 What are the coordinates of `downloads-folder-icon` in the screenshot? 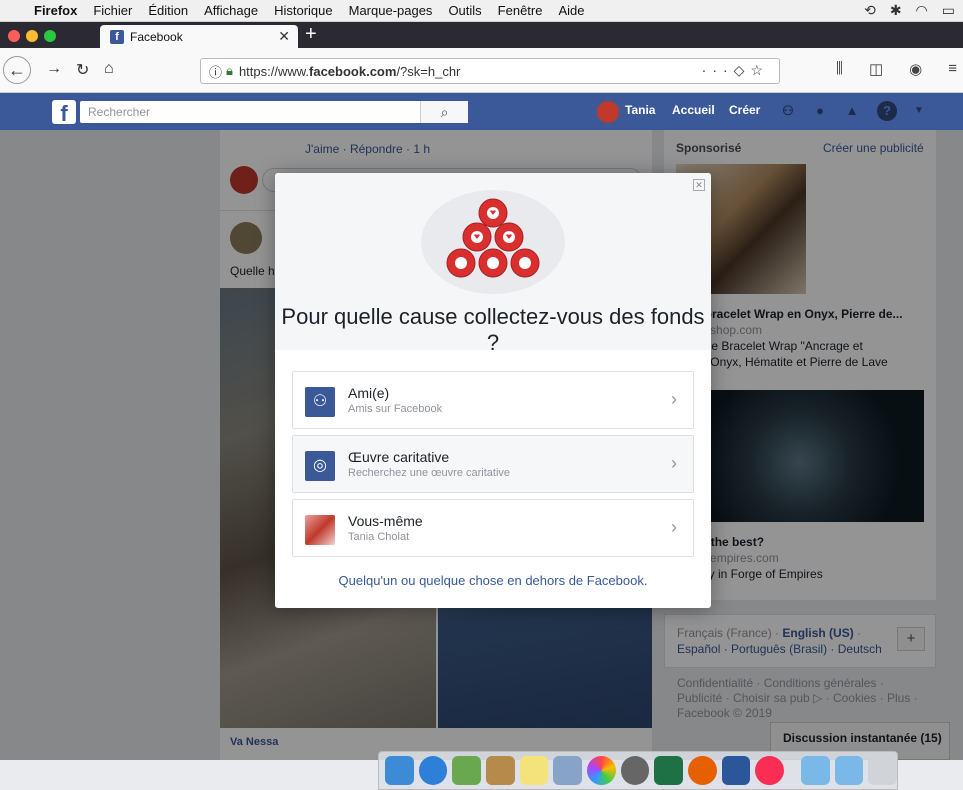 It's located at (849, 770).